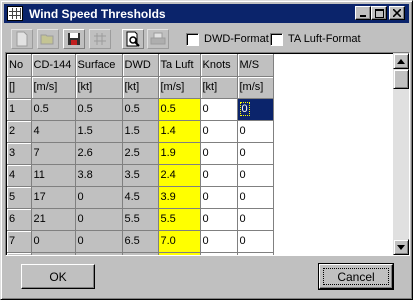 The image size is (413, 300). What do you see at coordinates (19, 219) in the screenshot?
I see `row-header: 6` at bounding box center [19, 219].